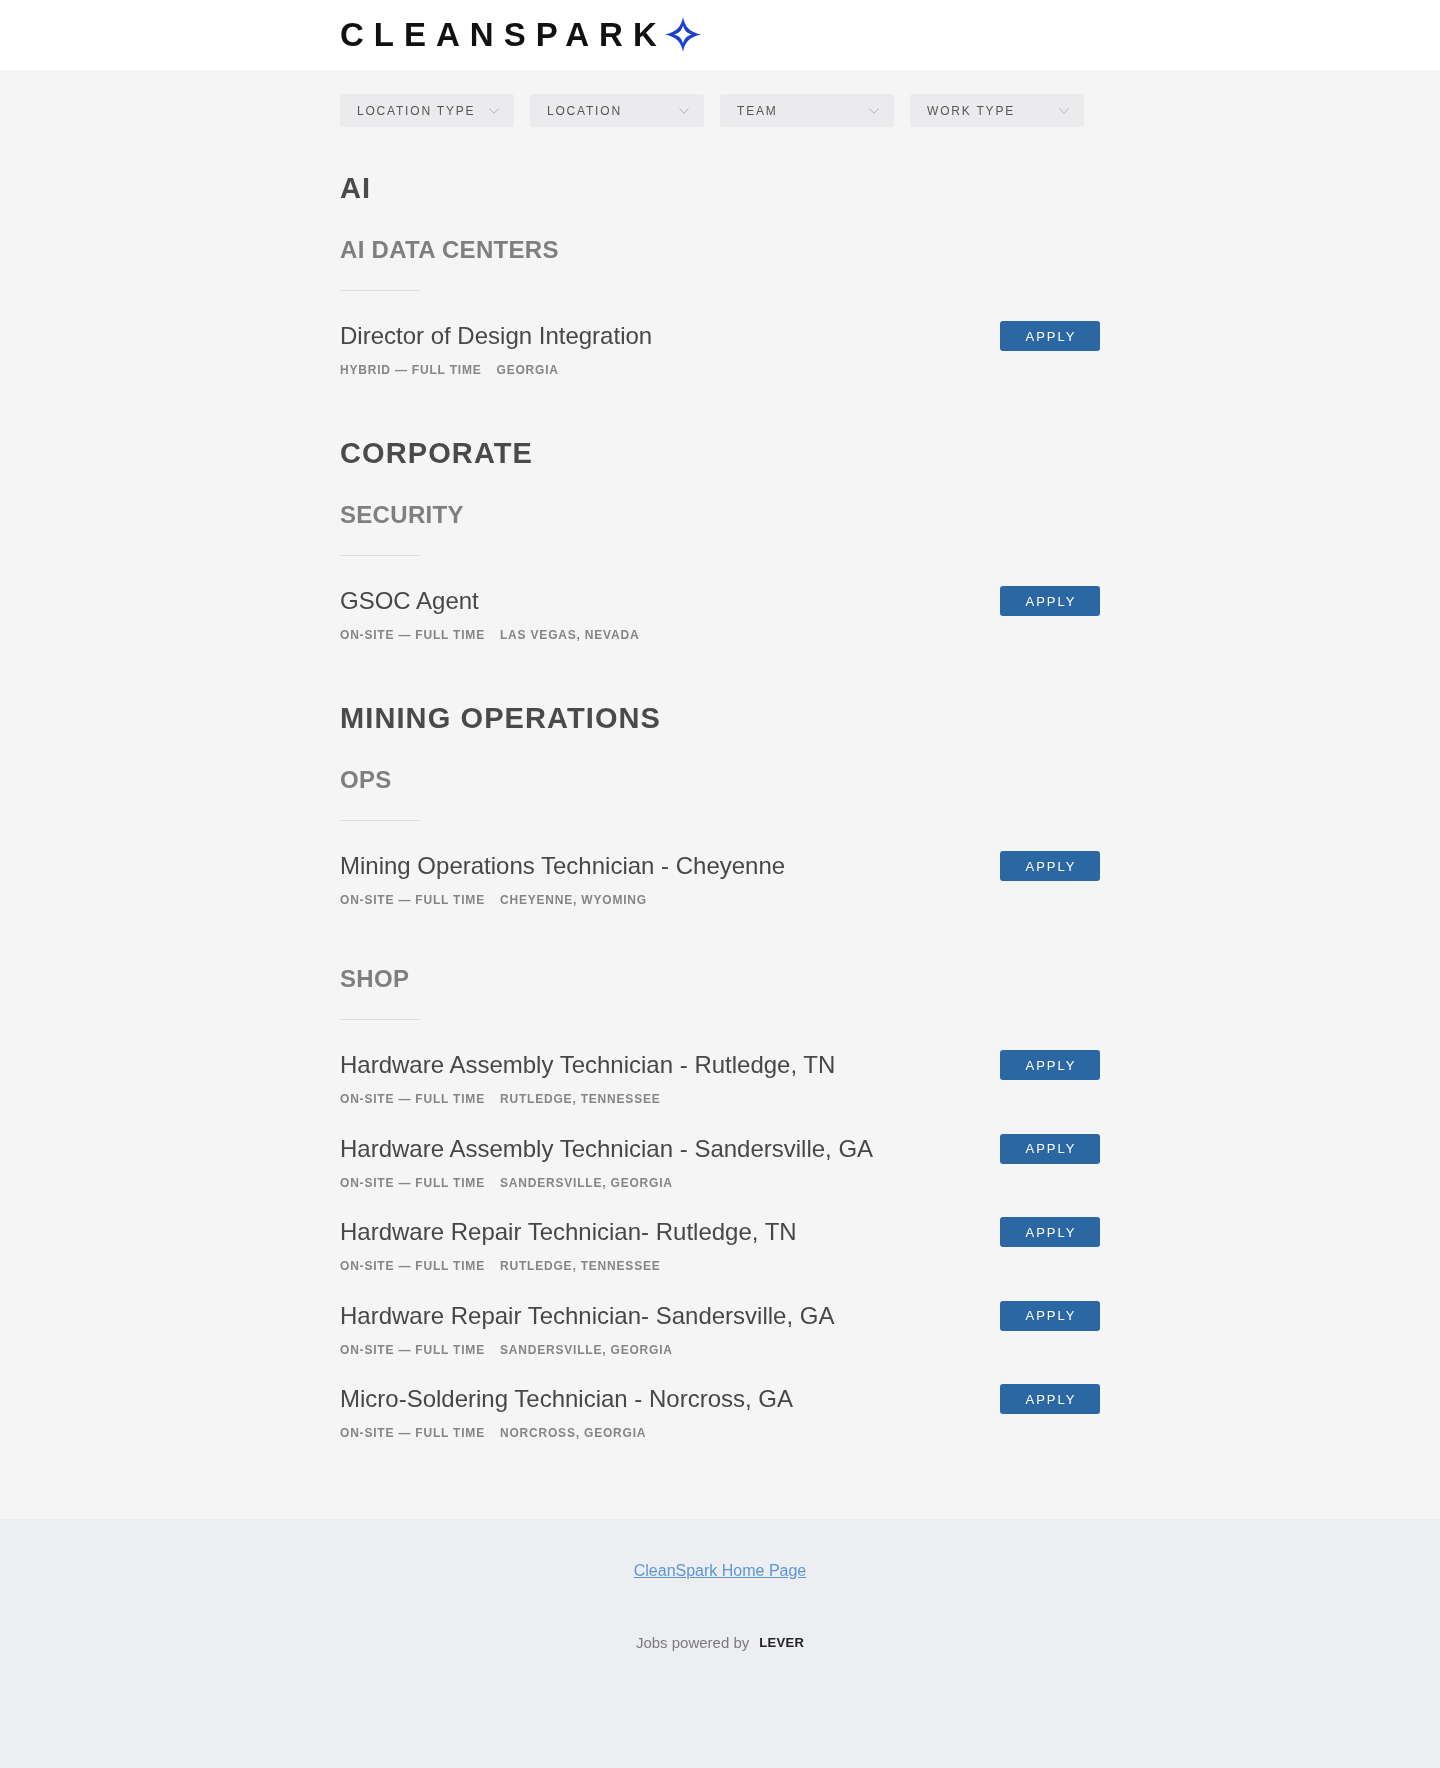 The height and width of the screenshot is (1768, 1440). Describe the element at coordinates (782, 1643) in the screenshot. I see `lever-logo-text: LEVER` at that location.